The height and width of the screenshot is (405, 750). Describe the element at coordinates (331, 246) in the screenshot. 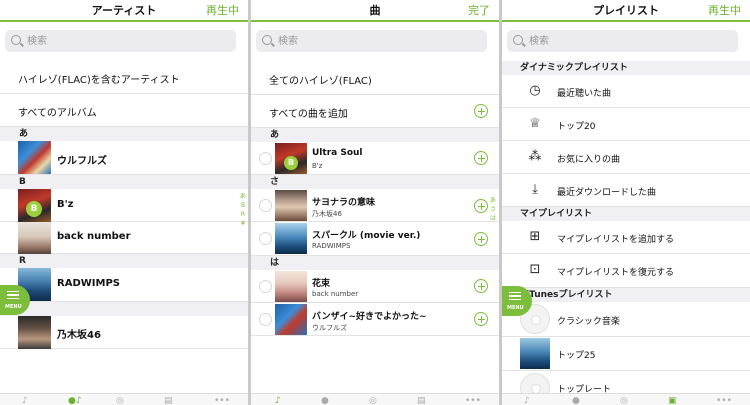

I see `song-artist: RADWIMPS` at that location.